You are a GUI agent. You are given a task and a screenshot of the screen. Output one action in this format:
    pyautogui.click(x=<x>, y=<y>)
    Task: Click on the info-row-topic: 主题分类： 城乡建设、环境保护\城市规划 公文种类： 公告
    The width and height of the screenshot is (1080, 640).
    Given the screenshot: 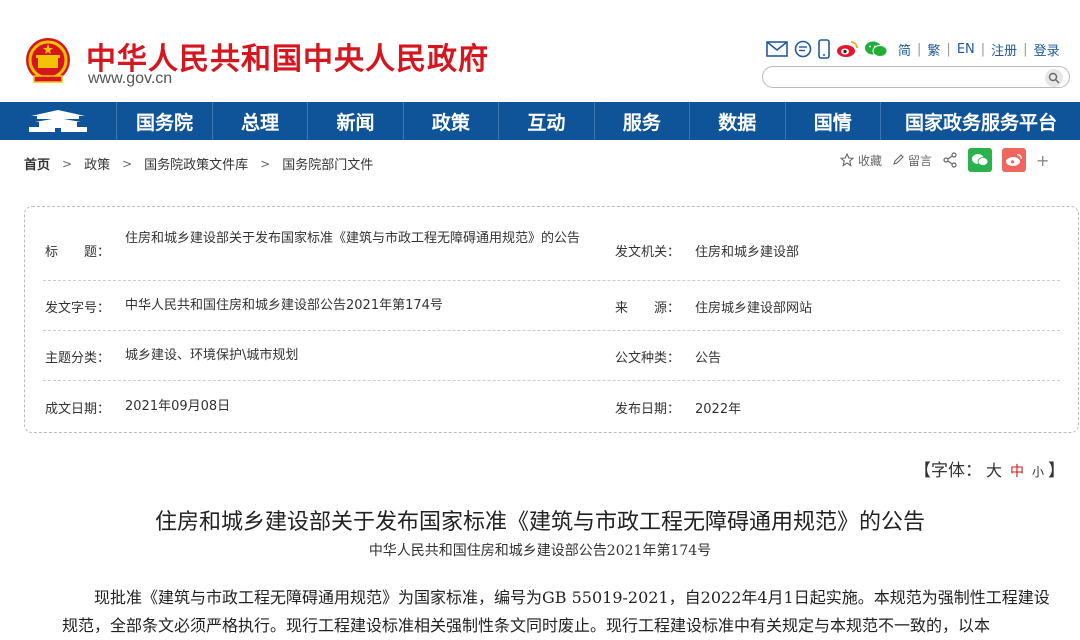 What is the action you would take?
    pyautogui.click(x=551, y=356)
    